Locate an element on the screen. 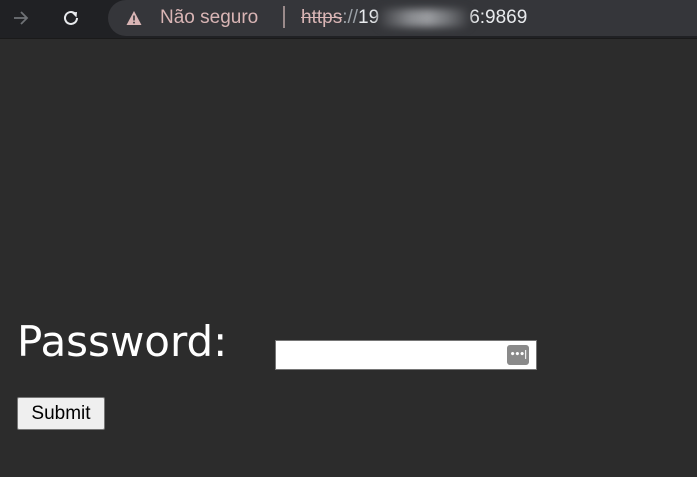  url-redacted-segment is located at coordinates (424, 17).